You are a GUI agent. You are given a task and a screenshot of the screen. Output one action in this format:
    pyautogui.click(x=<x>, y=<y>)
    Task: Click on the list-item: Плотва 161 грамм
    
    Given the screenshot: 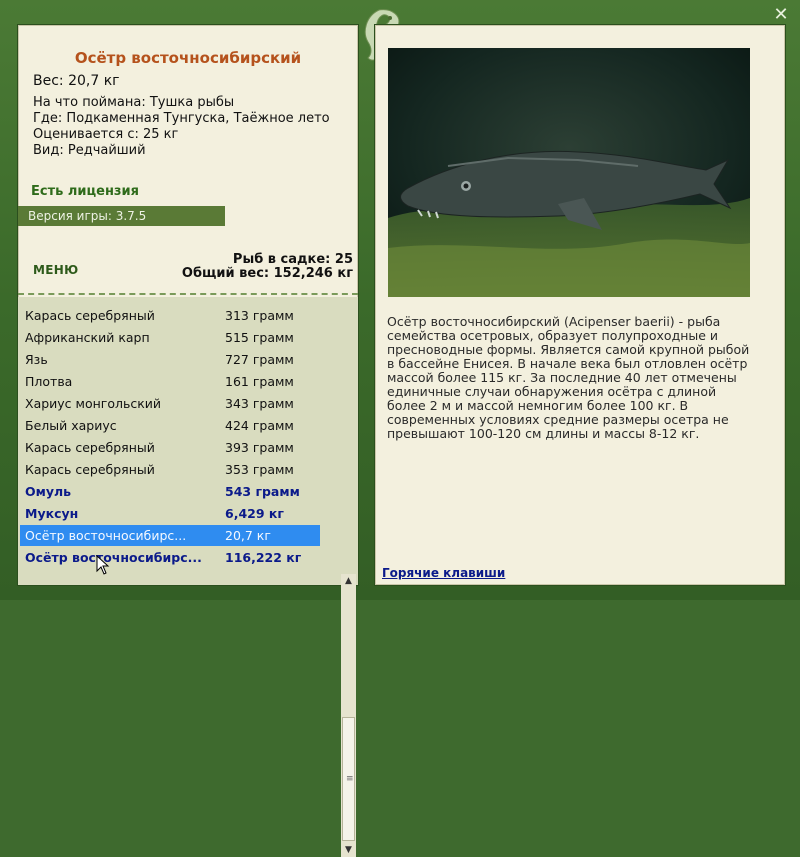 What is the action you would take?
    pyautogui.click(x=170, y=381)
    